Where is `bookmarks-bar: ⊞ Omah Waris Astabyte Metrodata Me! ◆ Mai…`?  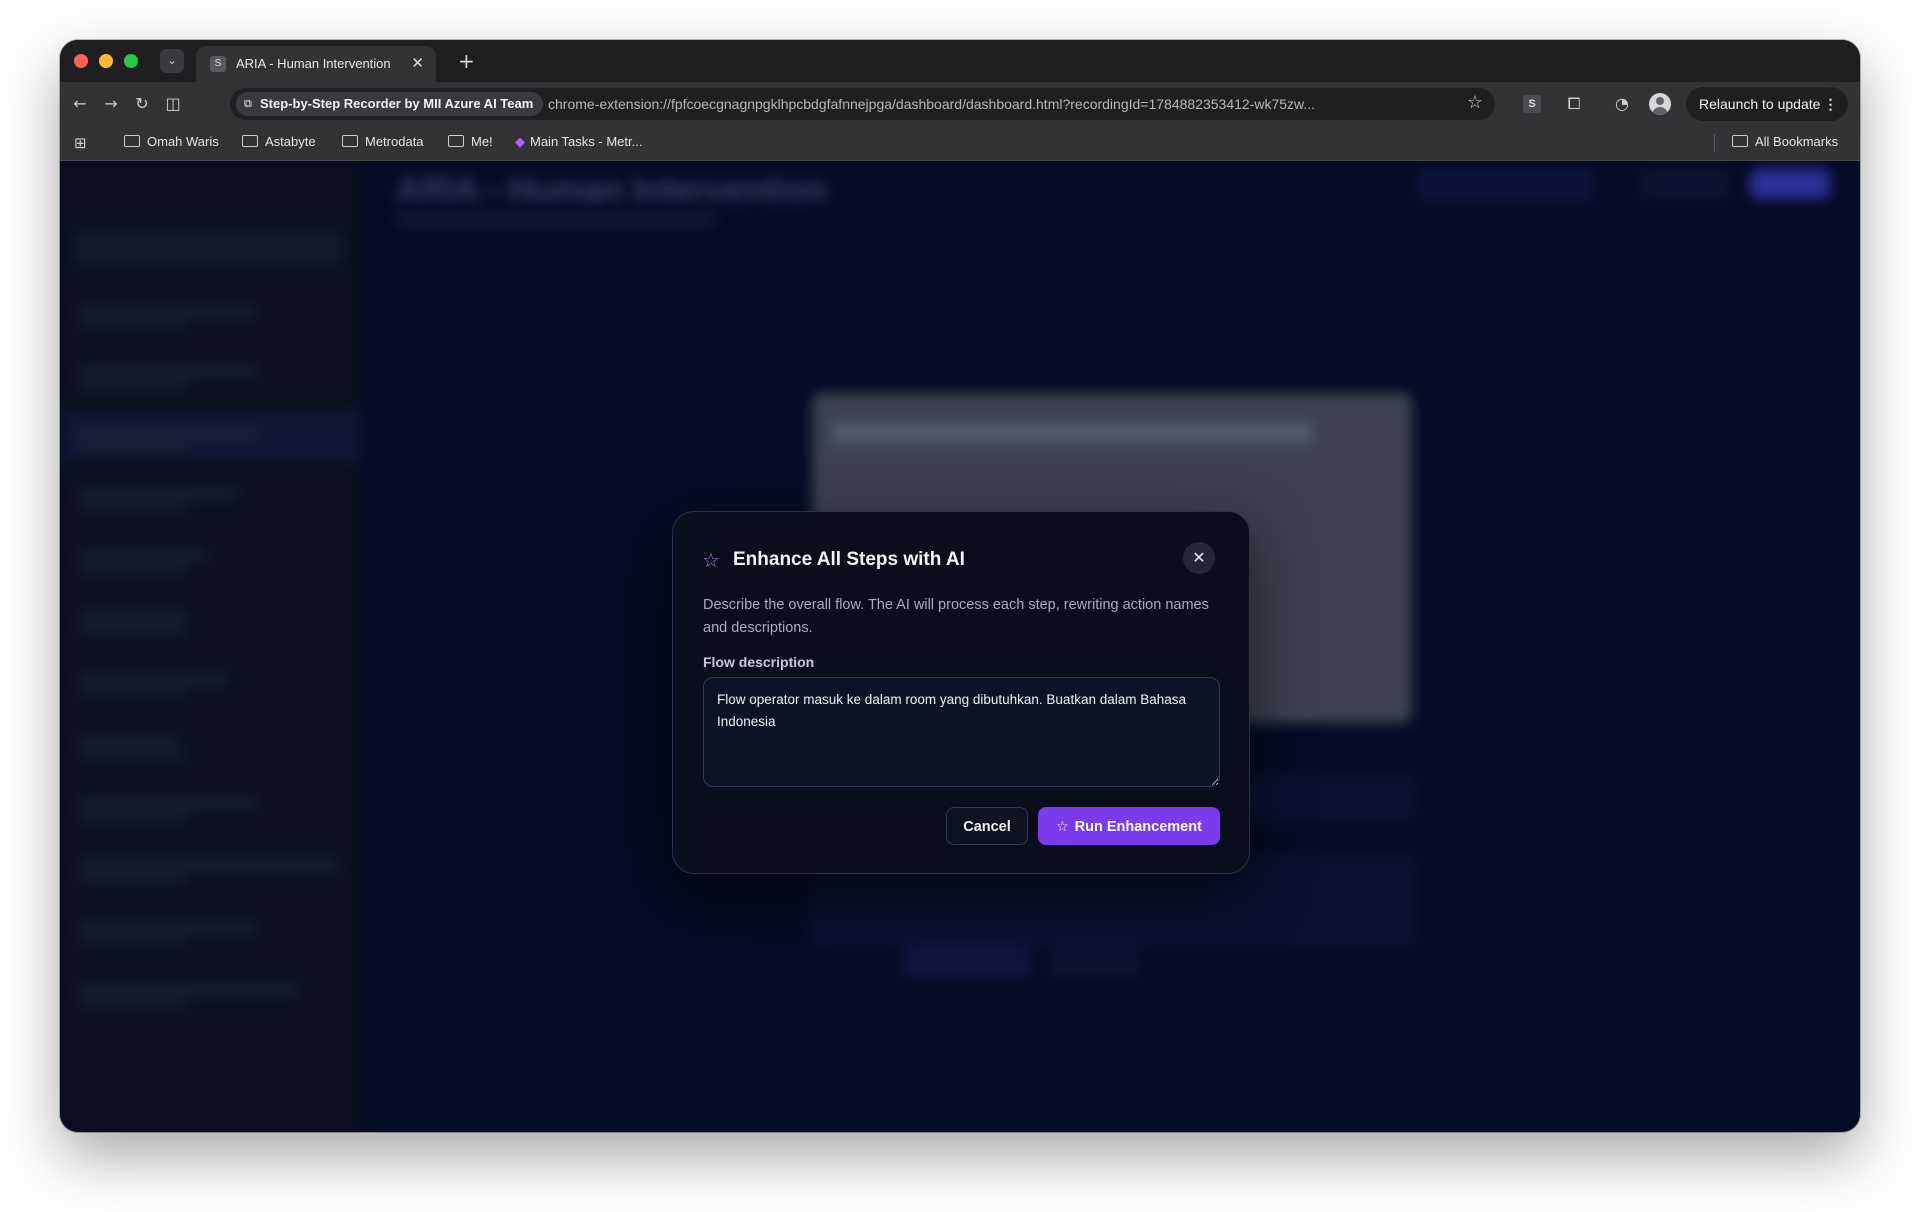 bookmarks-bar: ⊞ Omah Waris Astabyte Metrodata Me! ◆ Mai… is located at coordinates (960, 143).